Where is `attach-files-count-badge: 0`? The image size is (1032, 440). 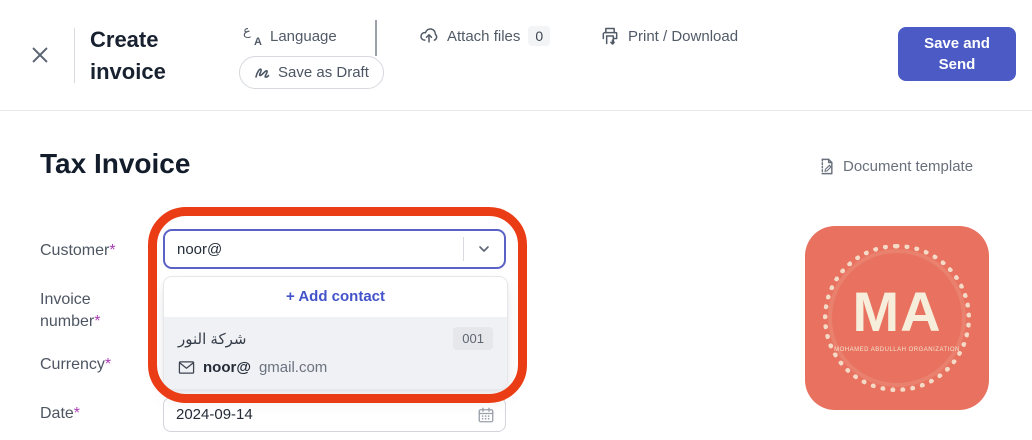
attach-files-count-badge: 0 is located at coordinates (539, 36).